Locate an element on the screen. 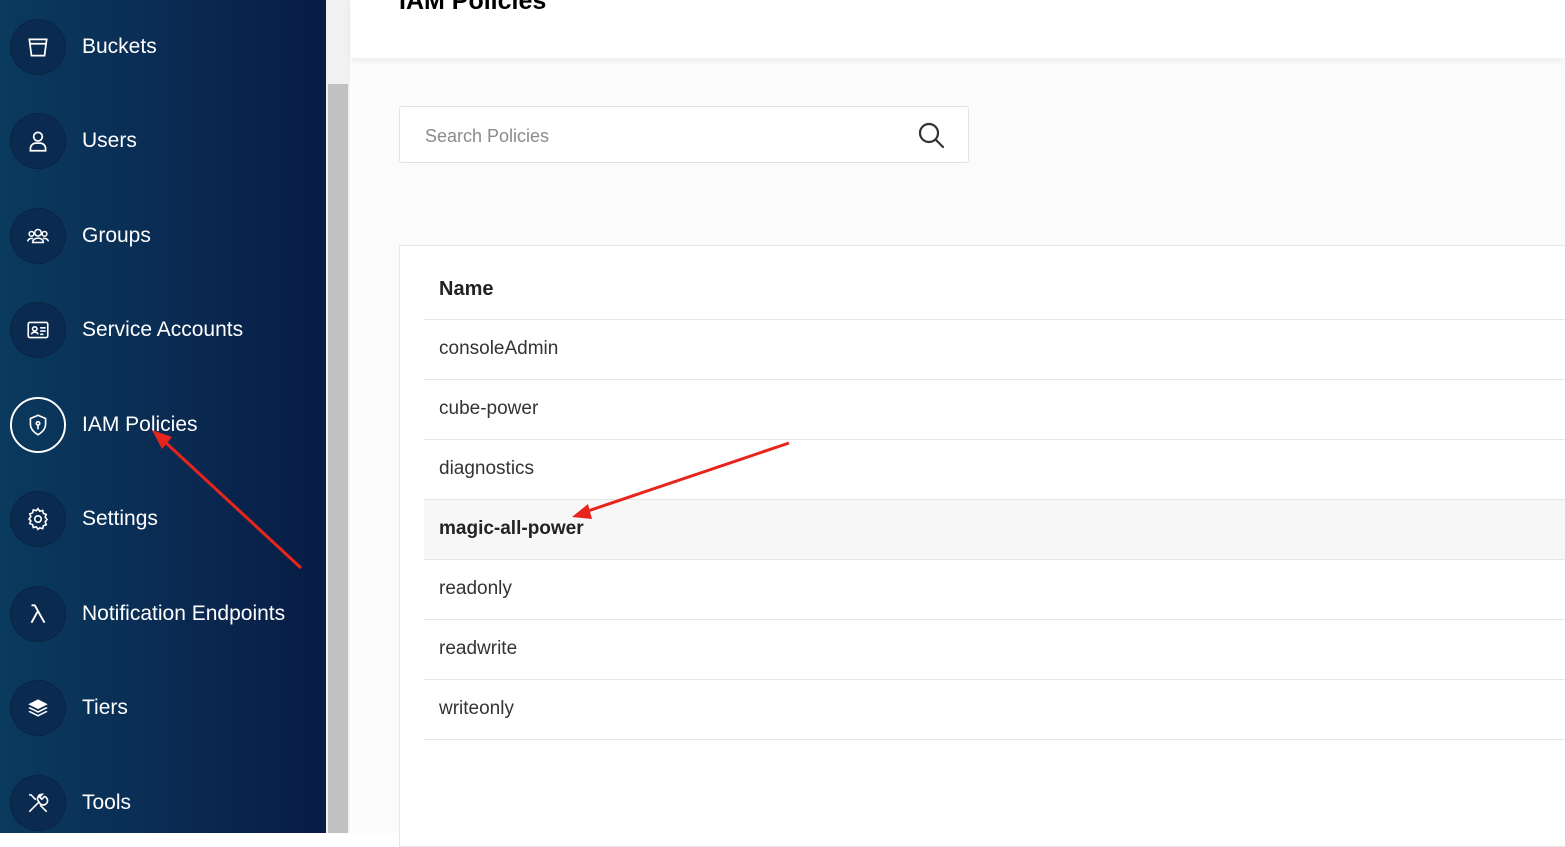 This screenshot has width=1565, height=847. layers-icon is located at coordinates (38, 708).